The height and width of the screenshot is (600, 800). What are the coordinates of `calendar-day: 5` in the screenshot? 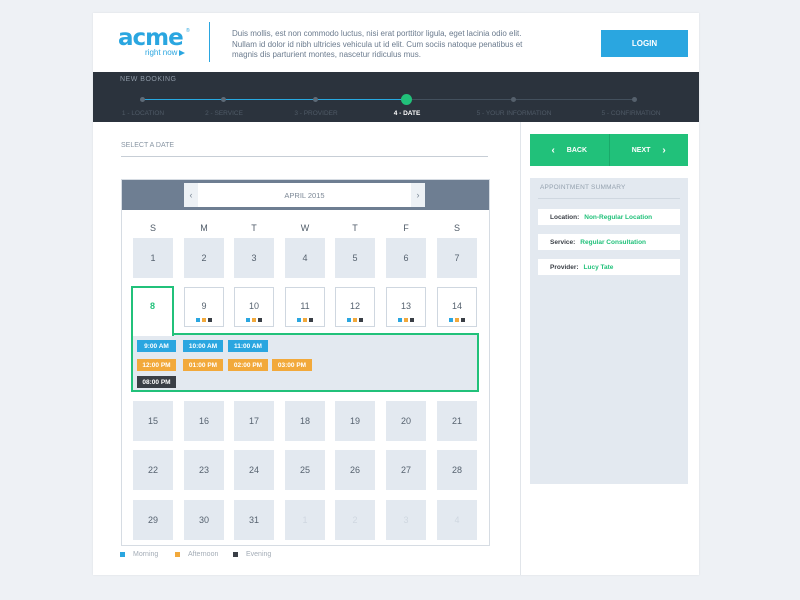 It's located at (355, 258).